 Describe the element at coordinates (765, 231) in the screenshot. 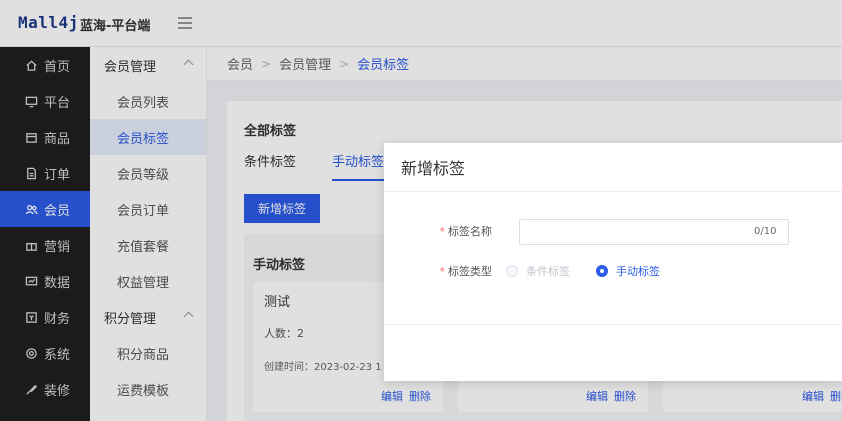

I see `tag-name-char-count: 0/10` at that location.